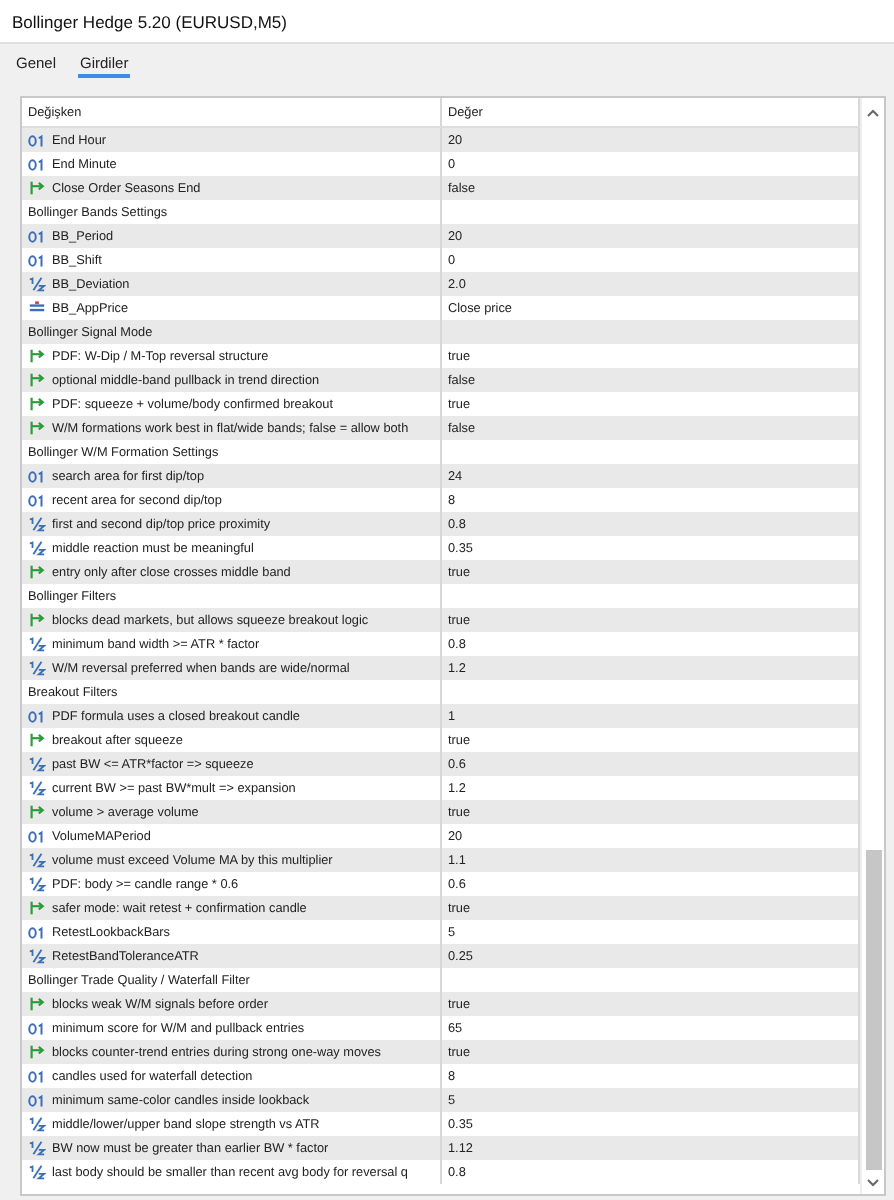 This screenshot has height=1200, width=894. Describe the element at coordinates (873, 1010) in the screenshot. I see `scrollbar-thumb` at that location.